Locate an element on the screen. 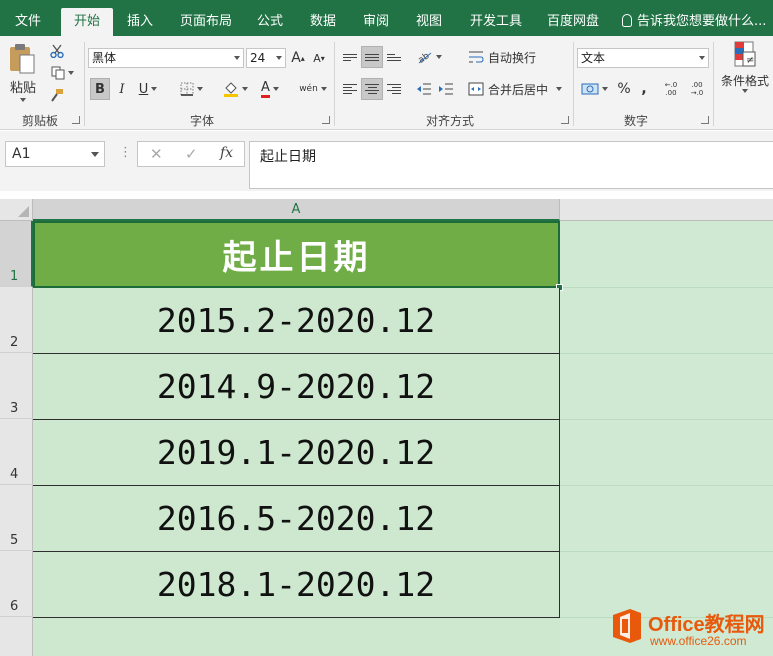 The width and height of the screenshot is (773, 656). cell-a2: 2015.2-2020.12 is located at coordinates (296, 321).